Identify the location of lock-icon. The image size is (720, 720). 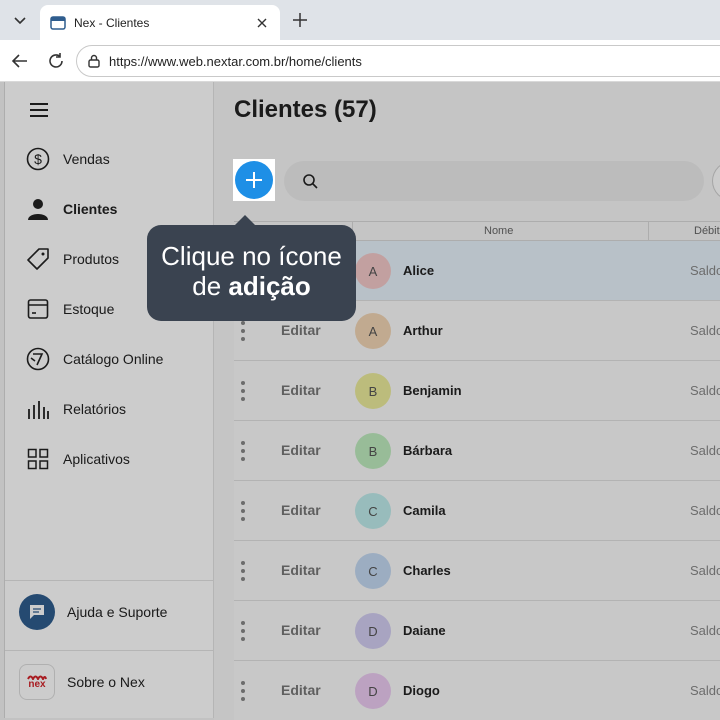
(94, 61).